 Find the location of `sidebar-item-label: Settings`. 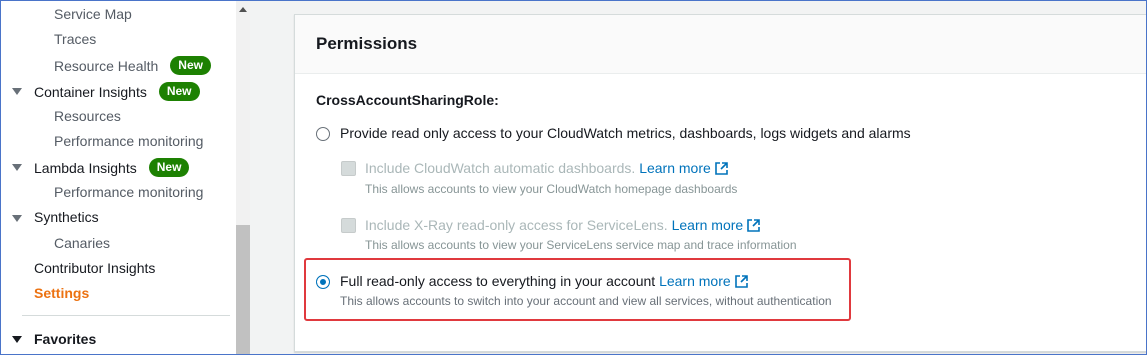

sidebar-item-label: Settings is located at coordinates (62, 293).